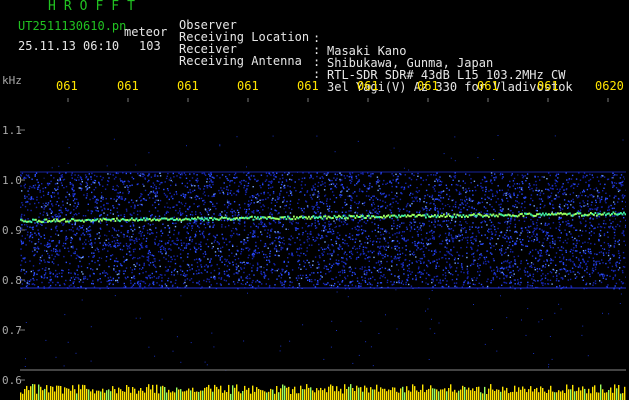 The width and height of the screenshot is (629, 400). Describe the element at coordinates (146, 32) in the screenshot. I see `mode-label: meteor` at that location.